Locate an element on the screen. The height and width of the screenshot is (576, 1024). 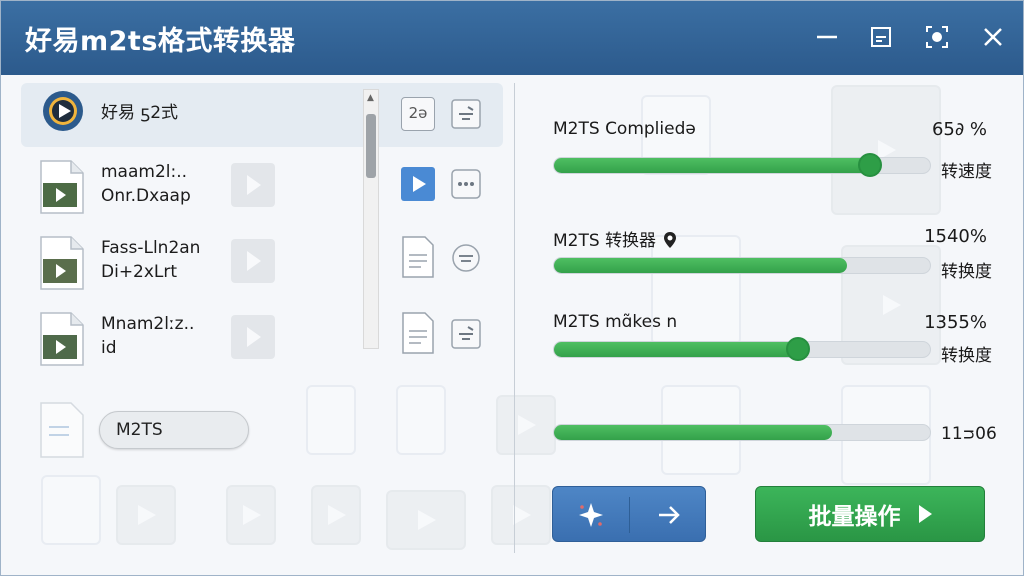
batch-operation-label: 批量操作 is located at coordinates (854, 517).